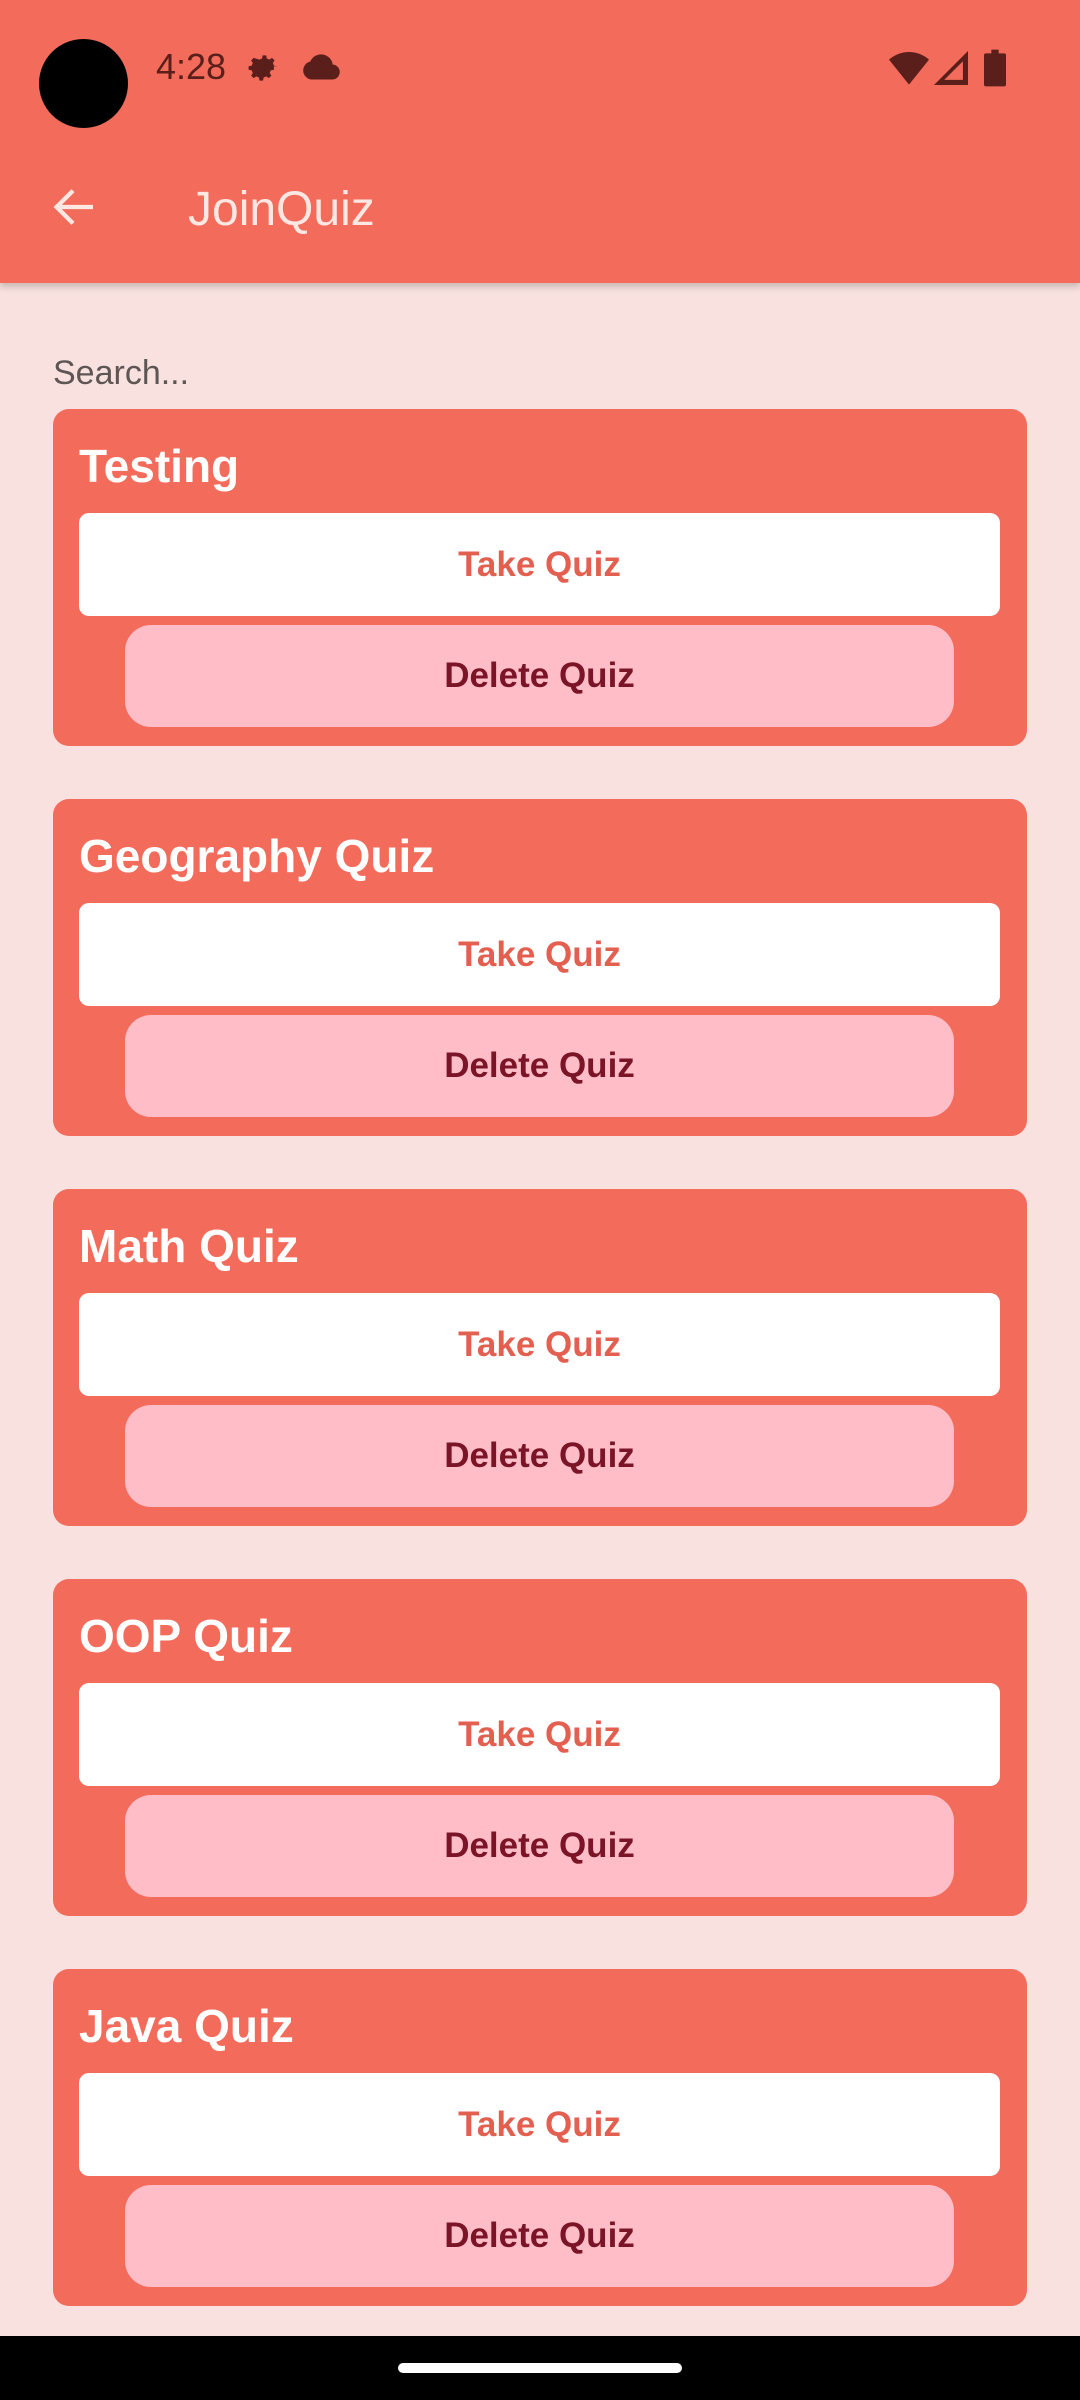 The height and width of the screenshot is (2400, 1080). Describe the element at coordinates (263, 70) in the screenshot. I see `settings-gear-icon` at that location.